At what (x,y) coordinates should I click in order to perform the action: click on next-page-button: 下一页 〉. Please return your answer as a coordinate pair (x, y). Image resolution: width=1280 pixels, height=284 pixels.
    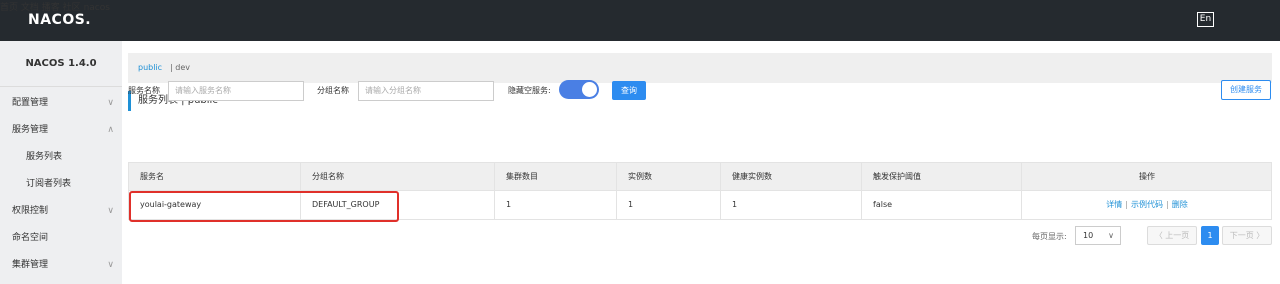
    Looking at the image, I should click on (1247, 235).